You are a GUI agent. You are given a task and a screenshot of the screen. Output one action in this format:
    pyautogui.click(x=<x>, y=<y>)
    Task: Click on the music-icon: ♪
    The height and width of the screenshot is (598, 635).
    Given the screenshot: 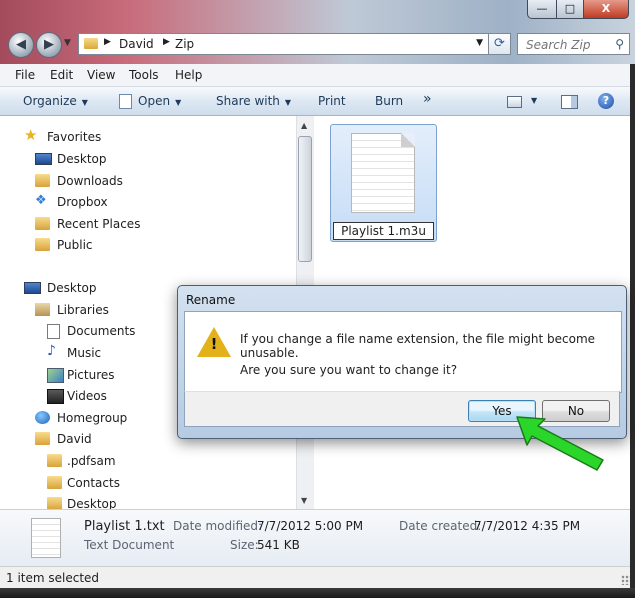 What is the action you would take?
    pyautogui.click(x=51, y=351)
    